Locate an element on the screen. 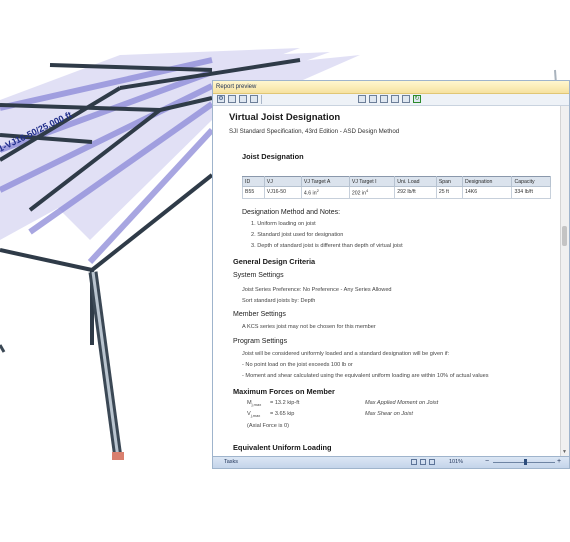  force-value: = 13.2 kip-ft is located at coordinates (285, 403).